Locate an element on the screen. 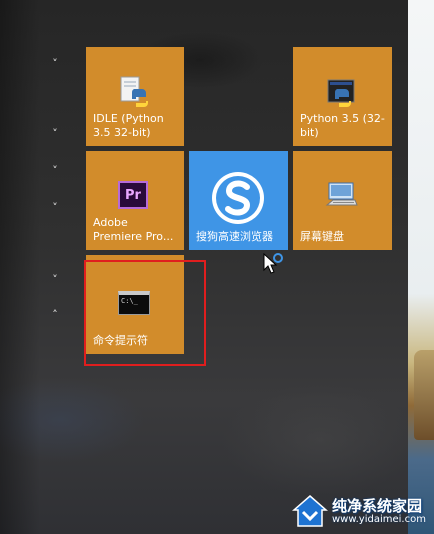 The image size is (434, 534). tile-label: IDLE (Python 3.5 32-bit) is located at coordinates (128, 125).